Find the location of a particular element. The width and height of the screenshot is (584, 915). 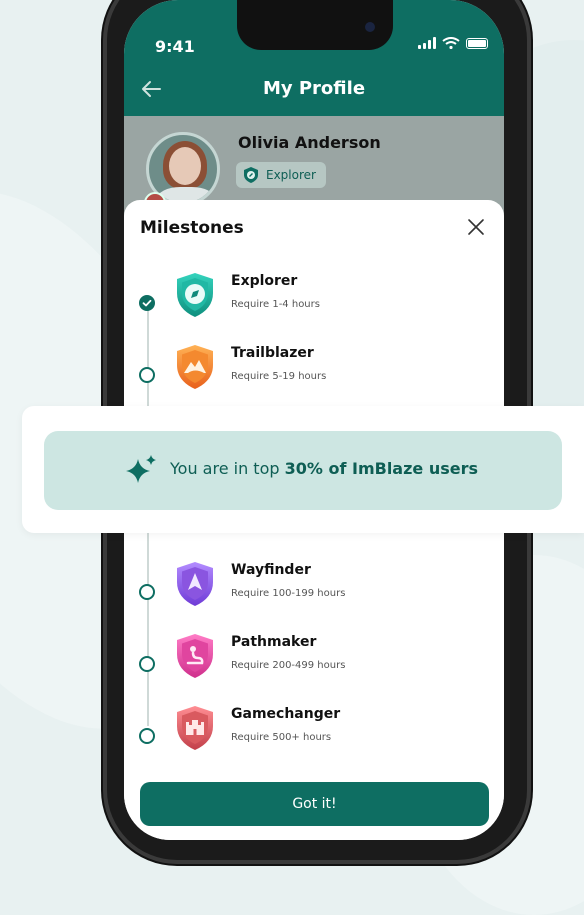

sheet-title: Milestones is located at coordinates (192, 228).